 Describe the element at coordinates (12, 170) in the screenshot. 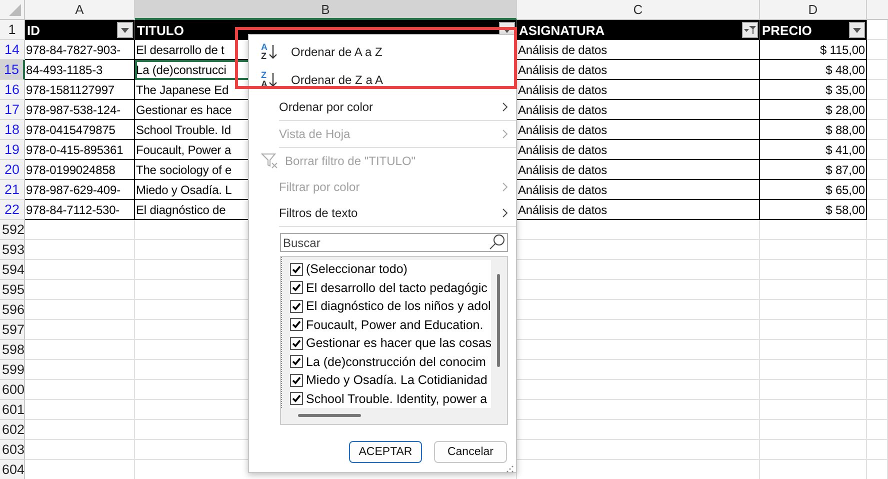

I see `row-header: 20` at that location.